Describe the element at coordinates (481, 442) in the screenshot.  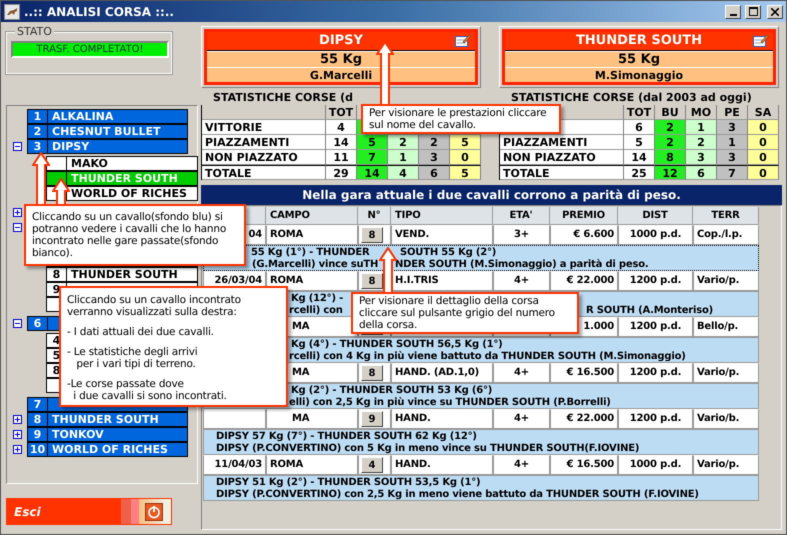
I see `race-summary: DIPSY 57 Kg (7°) - THUNDER SOUTH 62 Kg (12°) DIPSY (P.CONVERTINO) con 5 Kg in meno vince su THUNDER SOUTH(F.IOVINE)` at that location.